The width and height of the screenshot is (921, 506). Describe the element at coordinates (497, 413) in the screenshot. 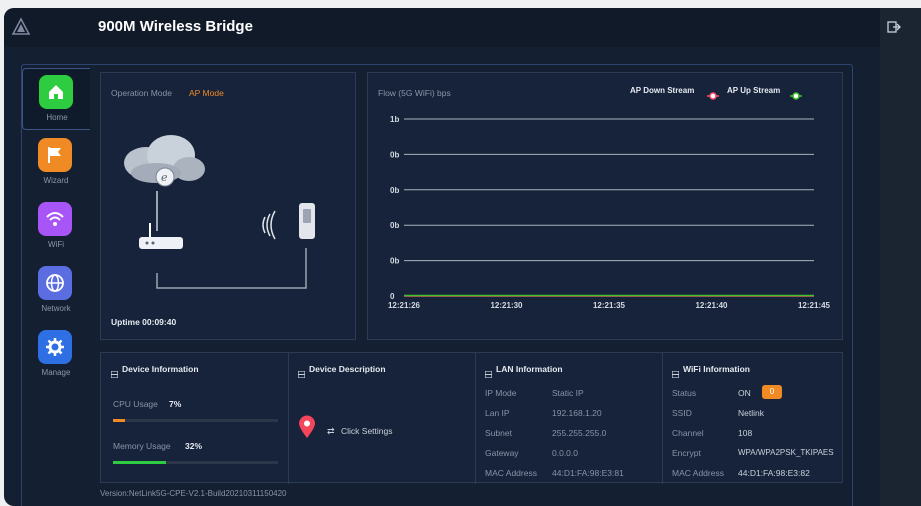

I see `lan-key: Lan IP` at that location.